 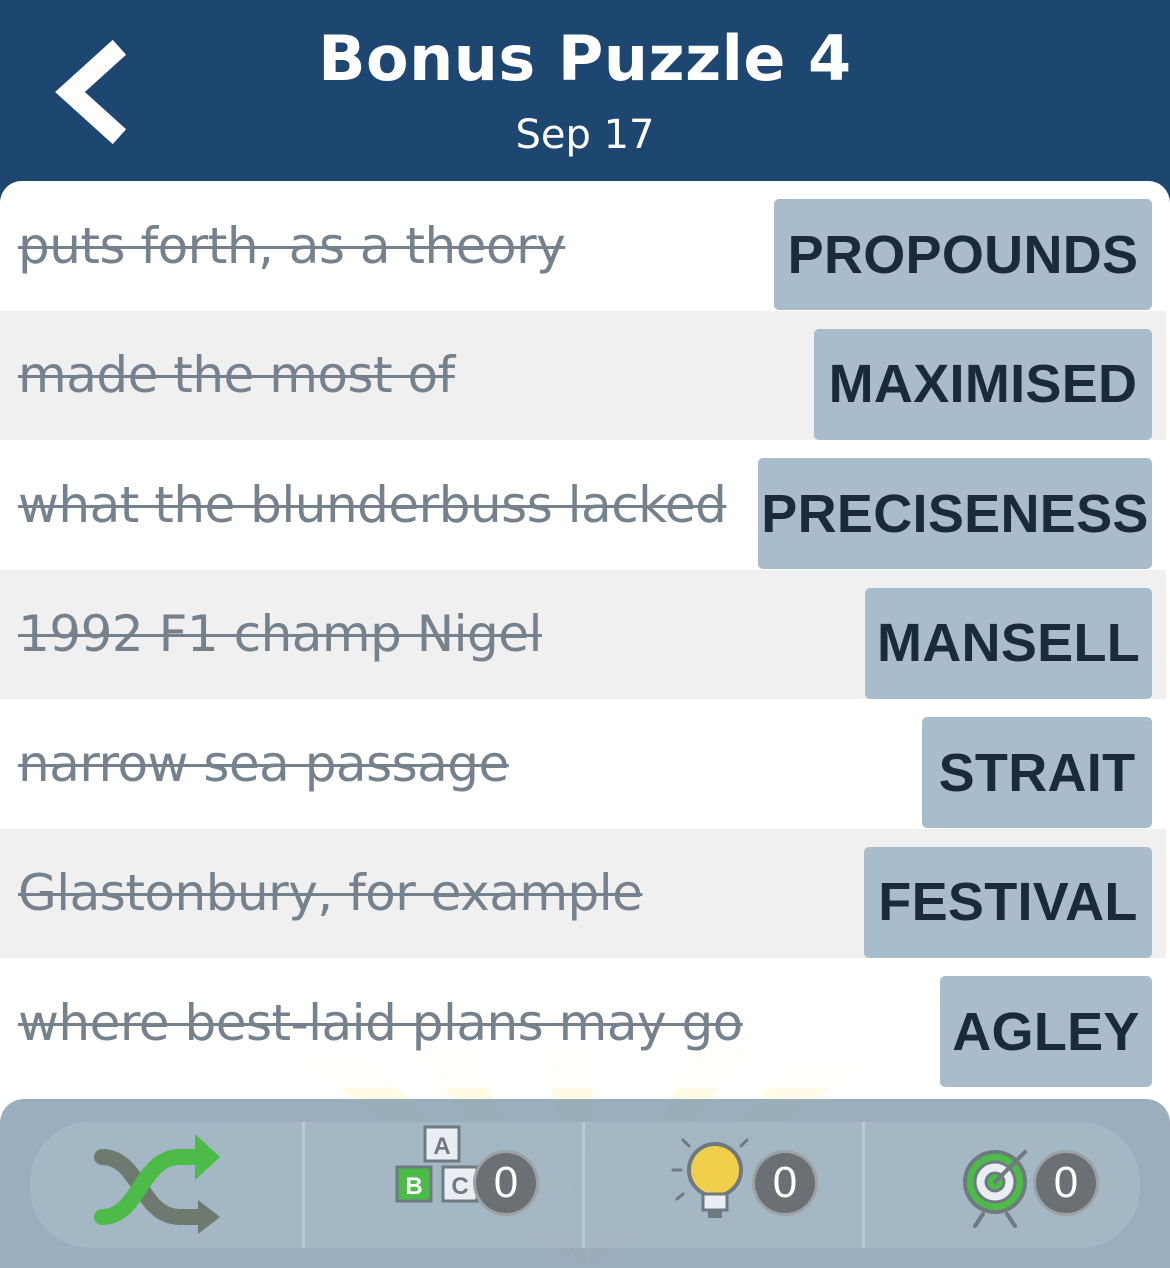 What do you see at coordinates (292, 245) in the screenshot?
I see `clue-text: puts forth, as a theory` at bounding box center [292, 245].